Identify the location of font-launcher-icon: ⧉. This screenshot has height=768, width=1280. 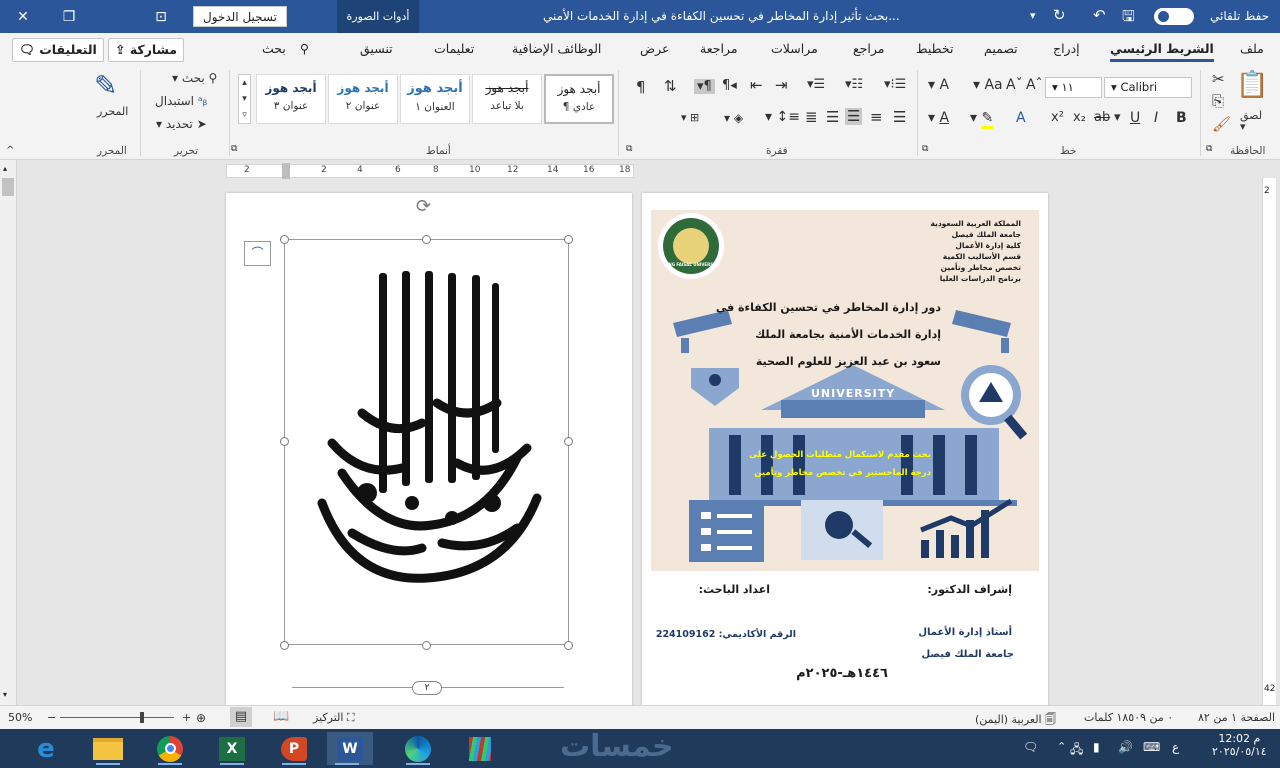
(925, 149).